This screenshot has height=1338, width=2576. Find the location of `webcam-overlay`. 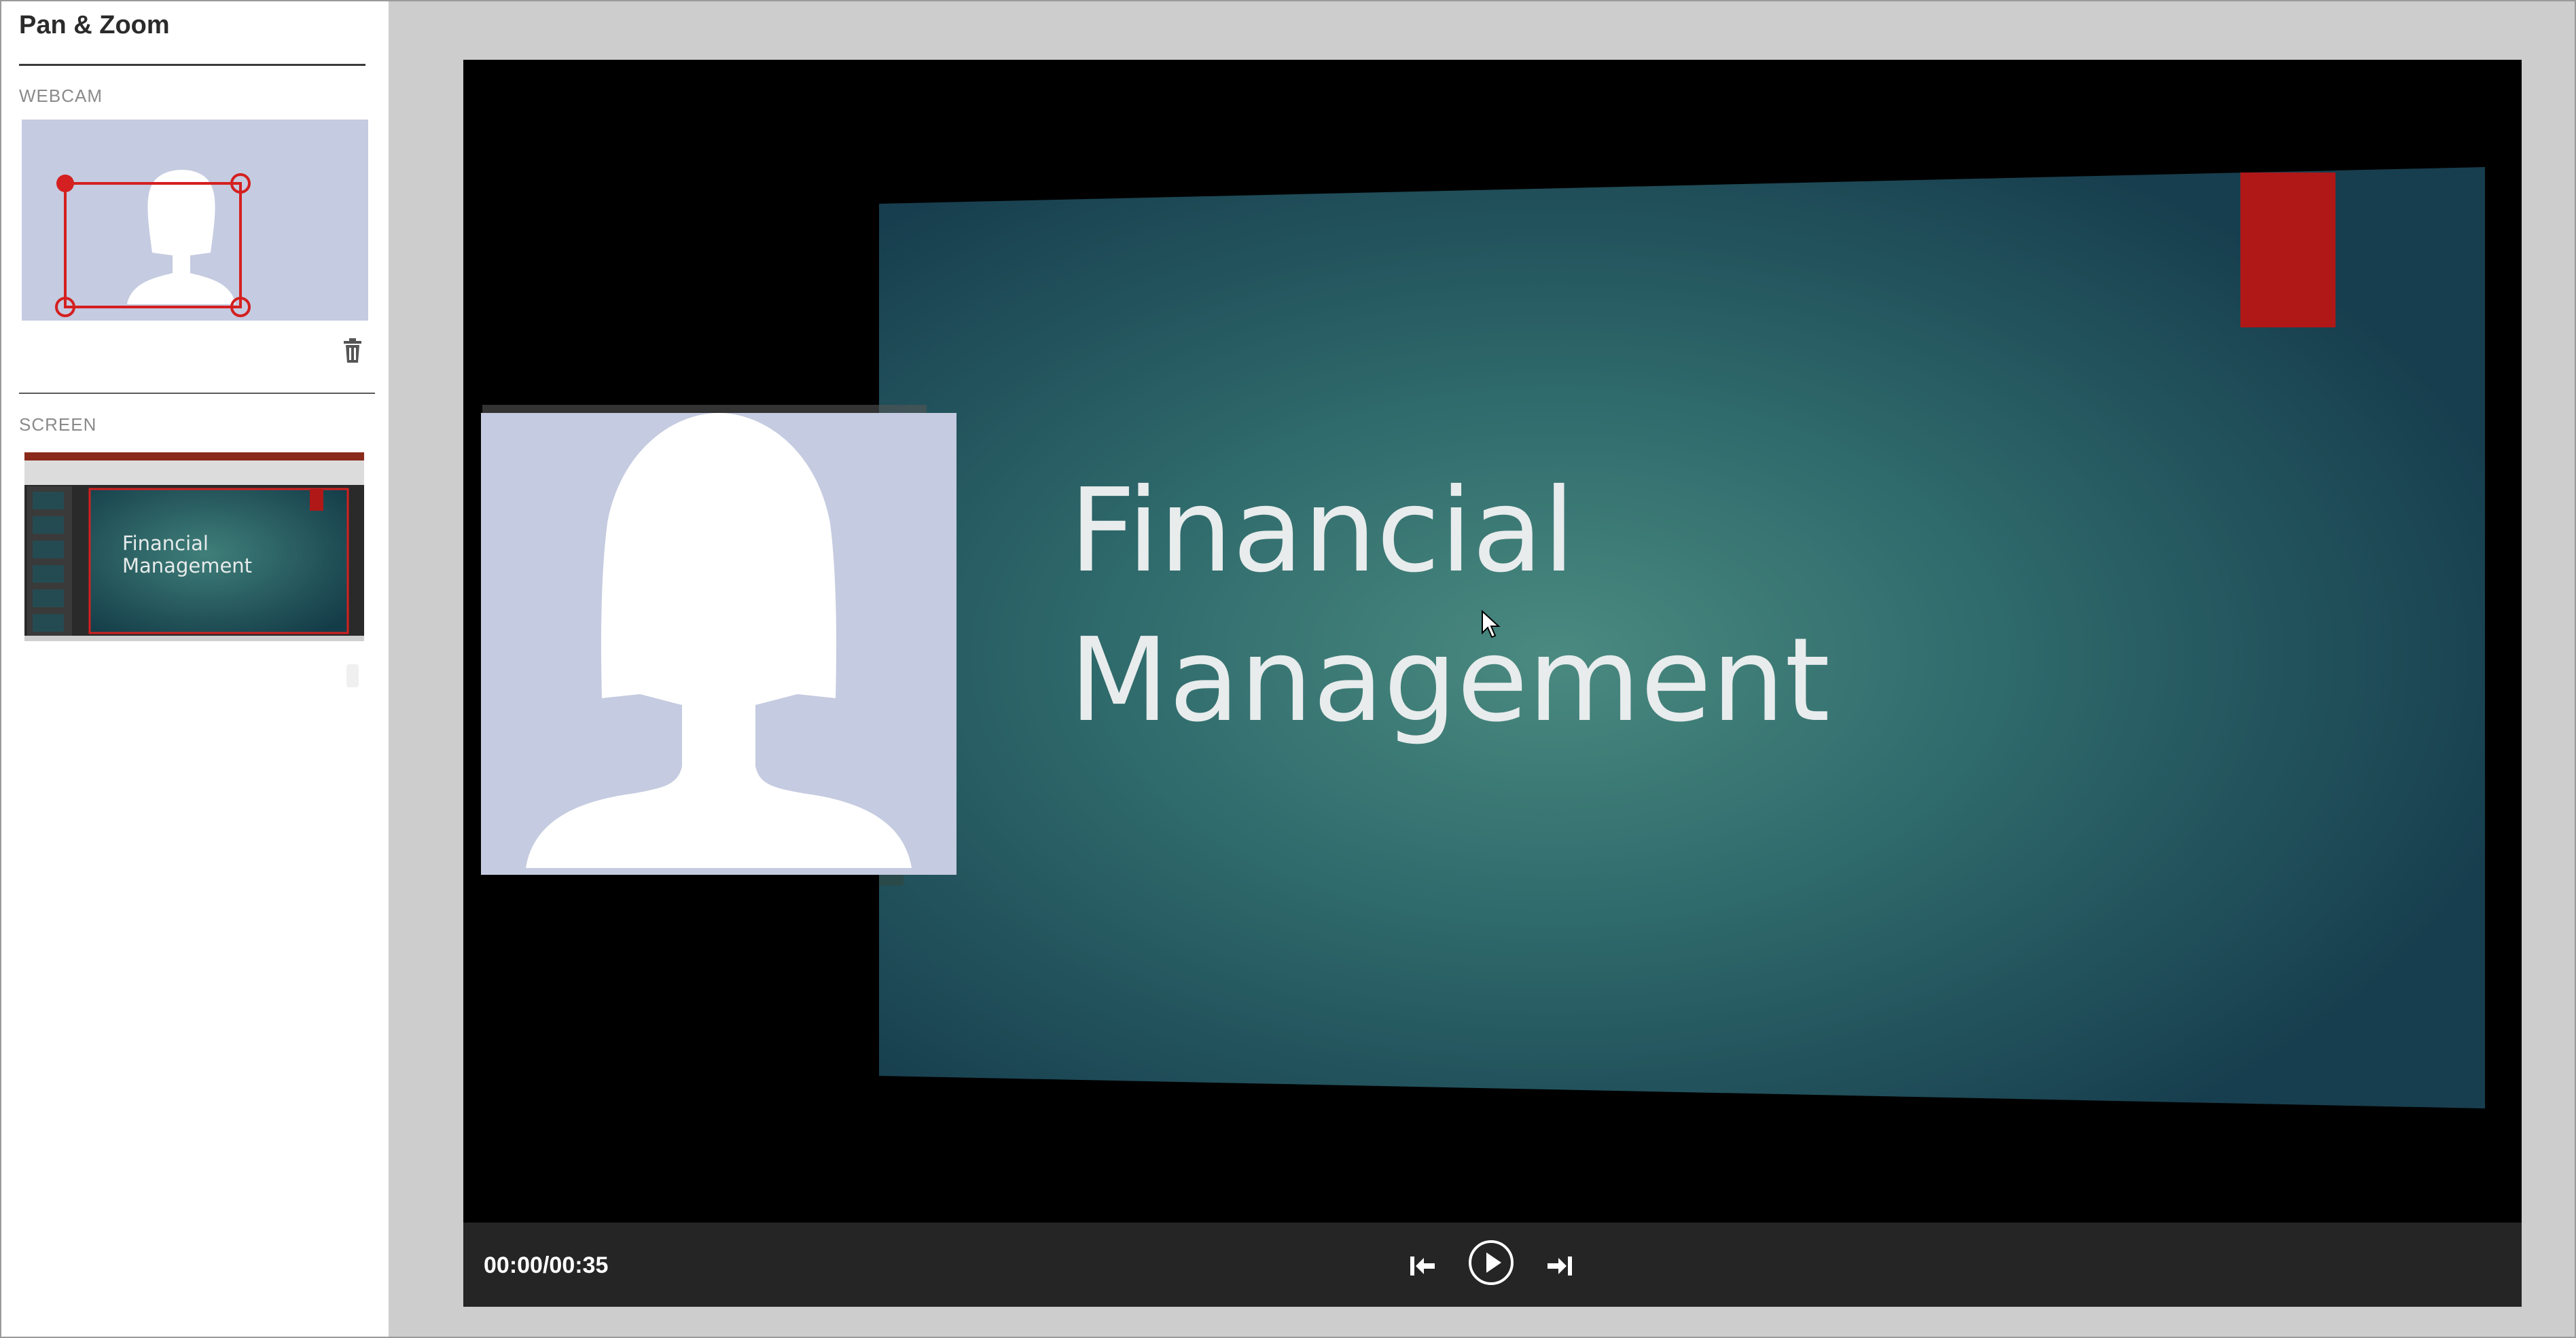

webcam-overlay is located at coordinates (718, 644).